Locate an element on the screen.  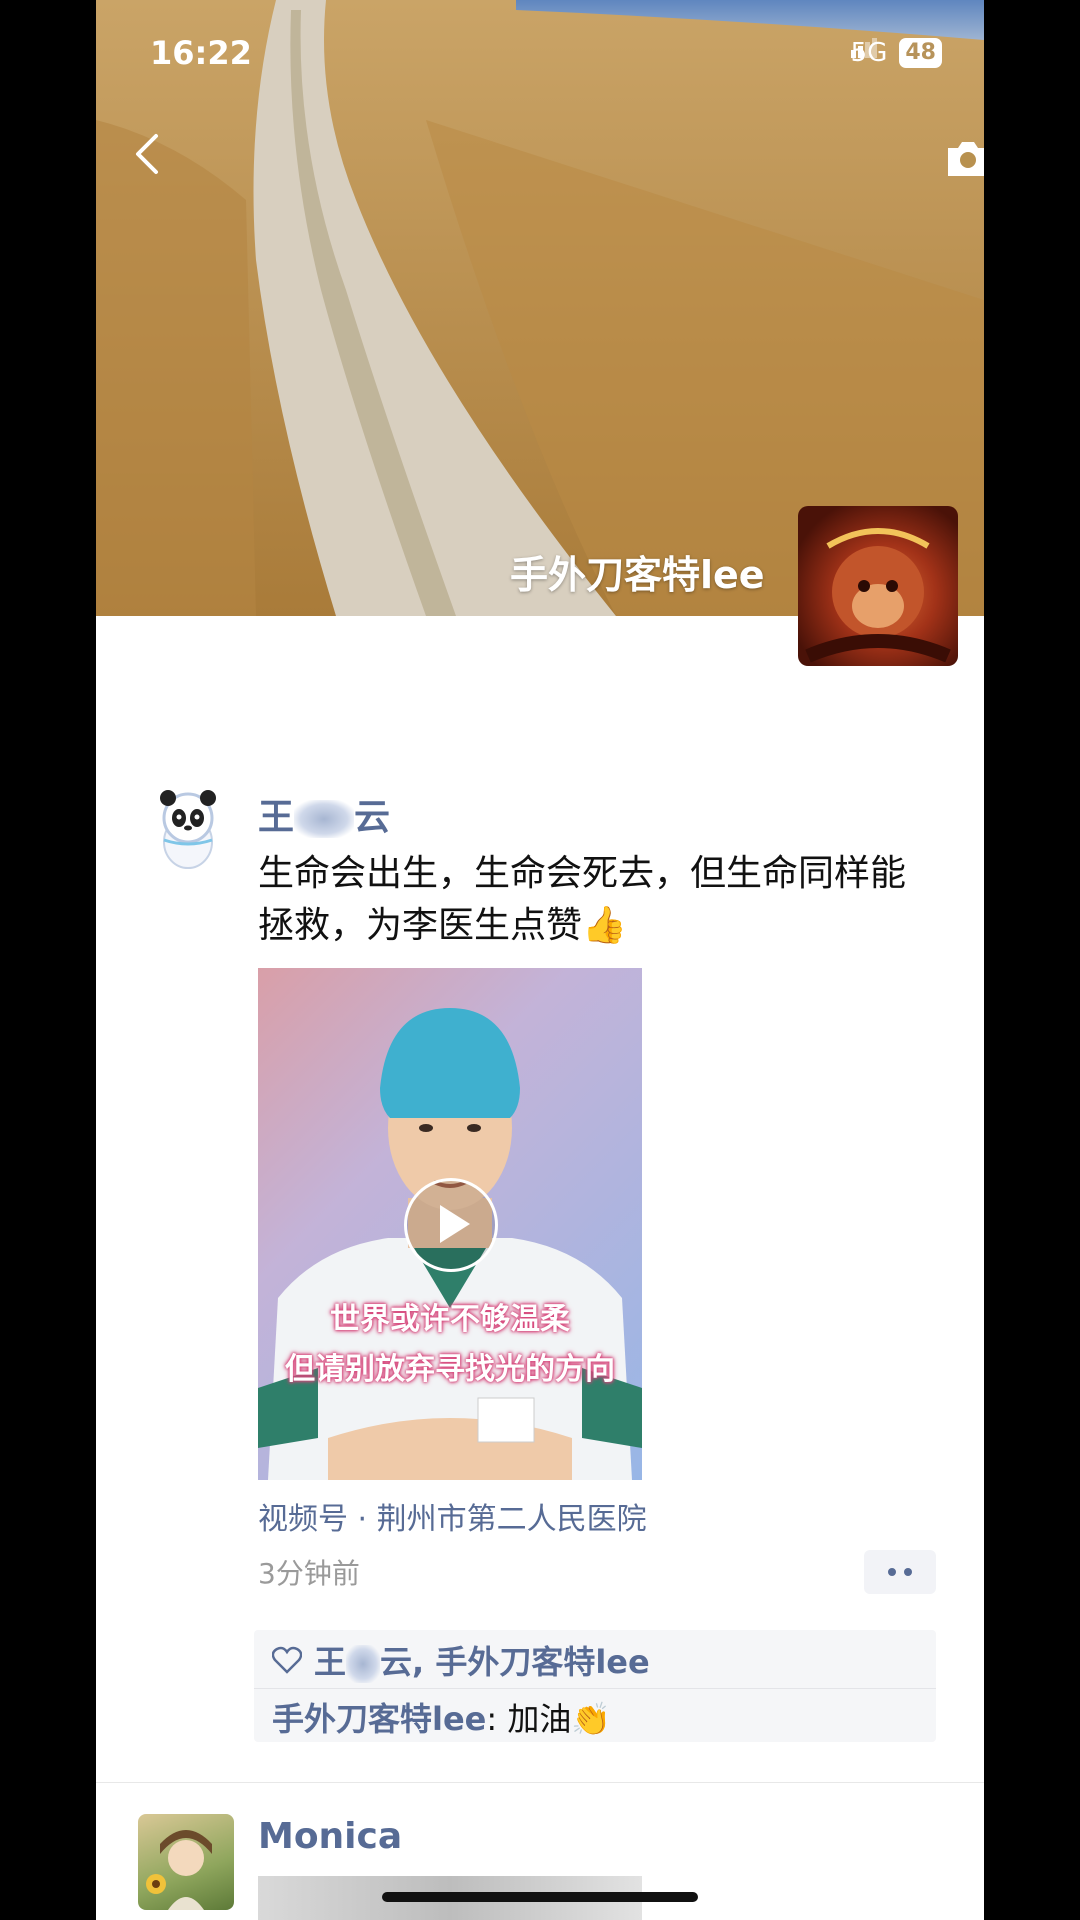
more-dots-icon is located at coordinates (900, 1572).